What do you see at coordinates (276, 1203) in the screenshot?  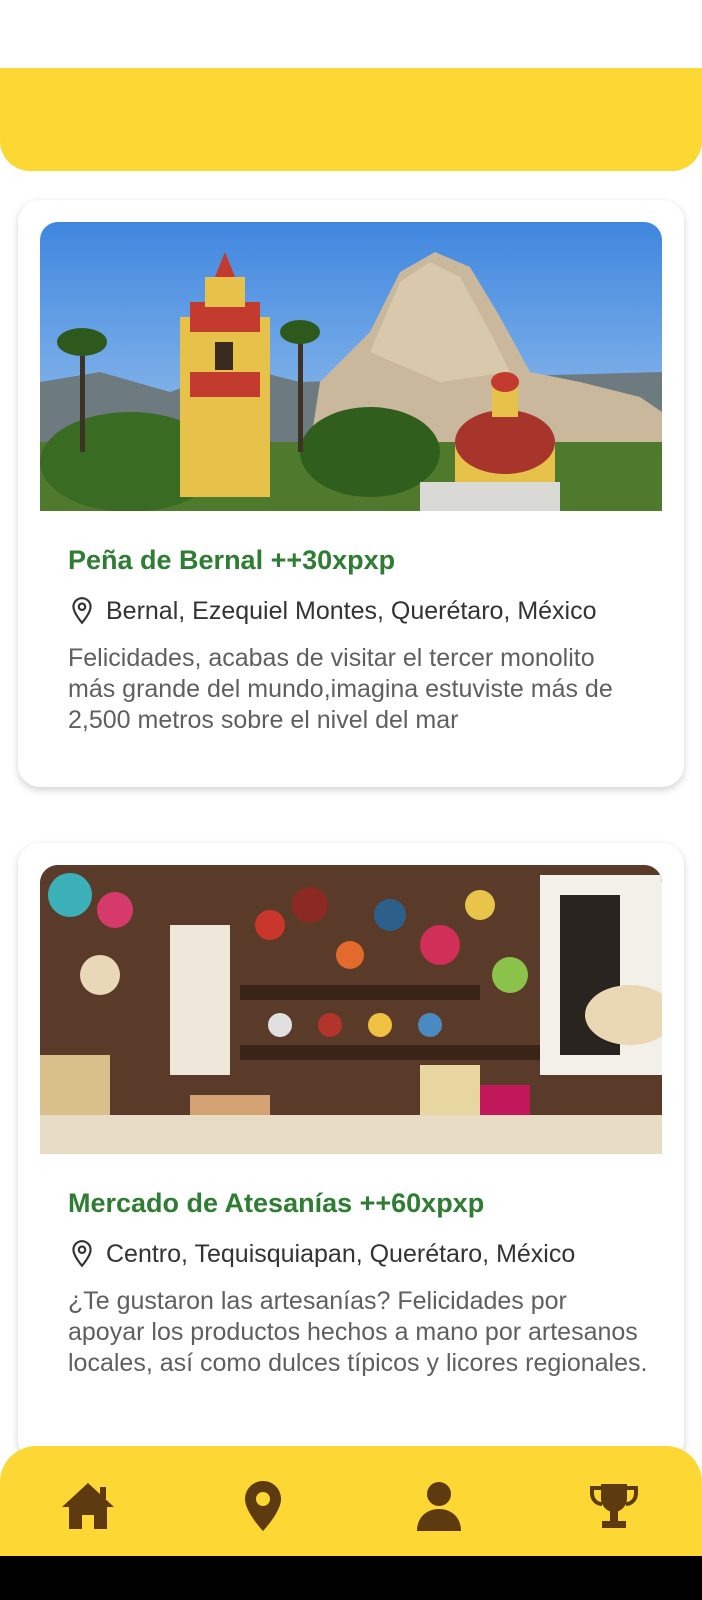 I see `card-title: Mercado de Atesanías ++60xpxp` at bounding box center [276, 1203].